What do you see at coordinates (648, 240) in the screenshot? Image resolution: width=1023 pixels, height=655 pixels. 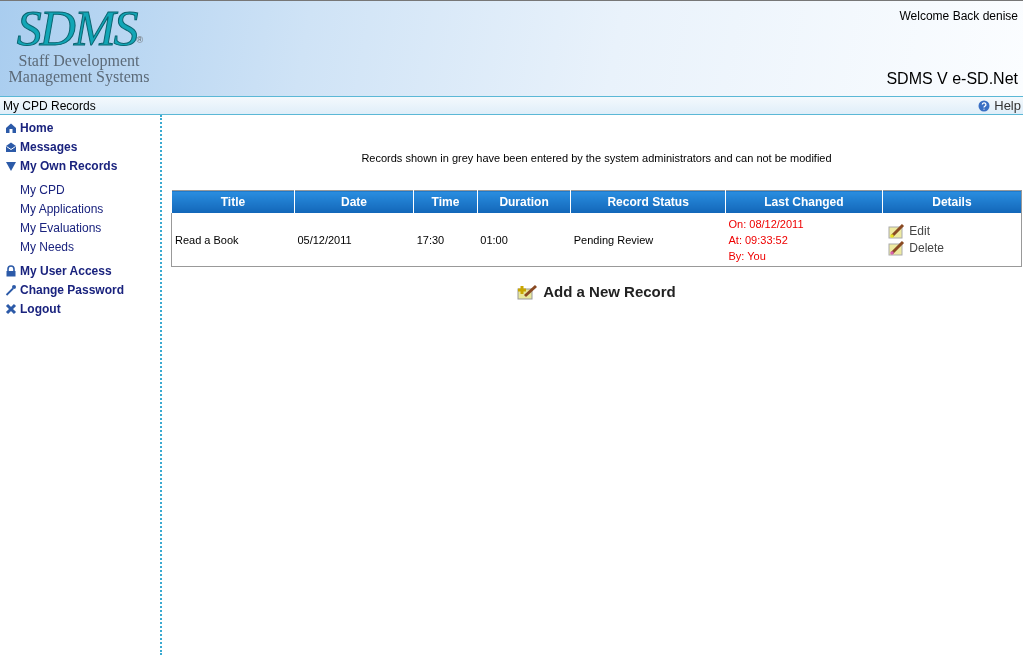 I see `table-cell: Pending Review` at bounding box center [648, 240].